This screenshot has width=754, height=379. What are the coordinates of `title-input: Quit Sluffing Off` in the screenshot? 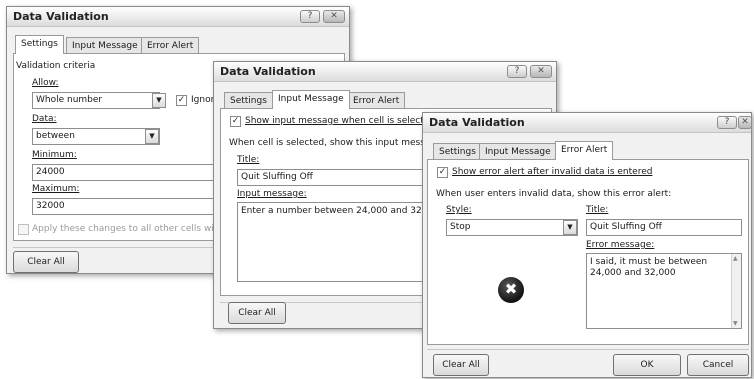 It's located at (664, 227).